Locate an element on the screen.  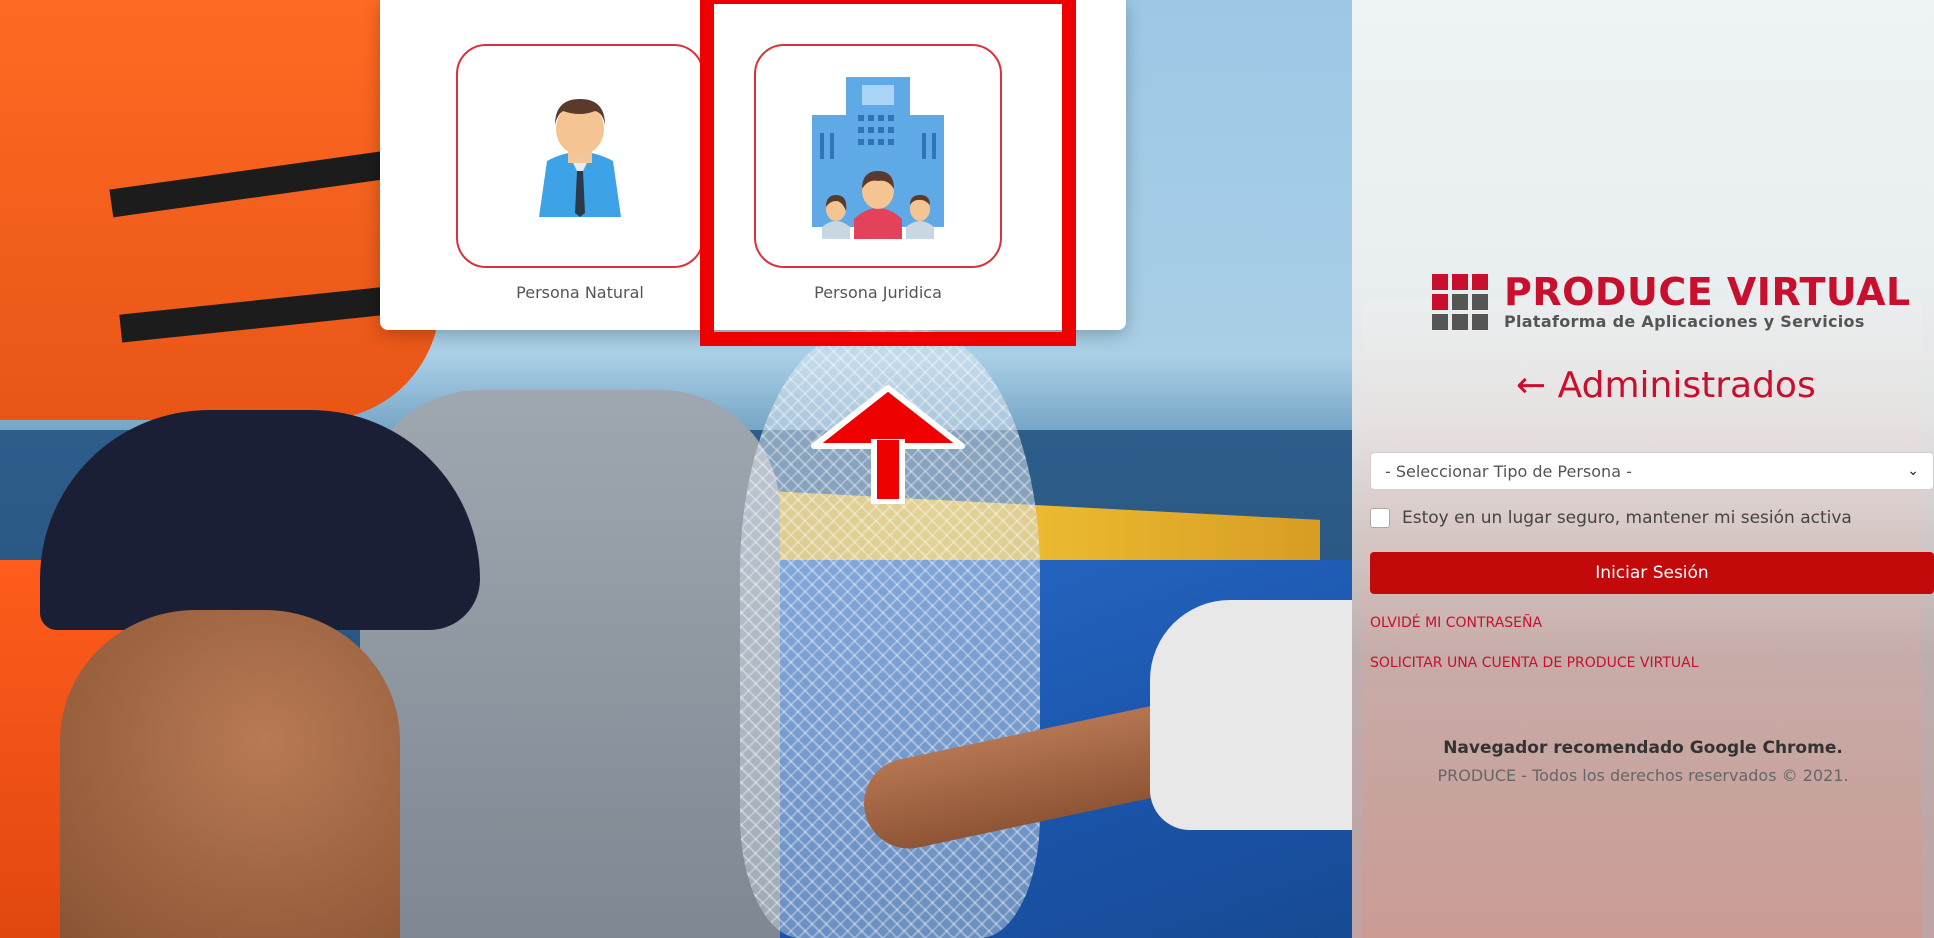
back-administrados-link: ← Administrados is located at coordinates (1666, 385).